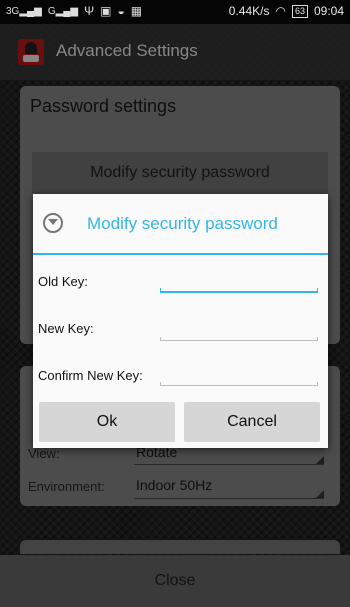 The height and width of the screenshot is (607, 350). What do you see at coordinates (239, 292) in the screenshot?
I see `old-key-underline` at bounding box center [239, 292].